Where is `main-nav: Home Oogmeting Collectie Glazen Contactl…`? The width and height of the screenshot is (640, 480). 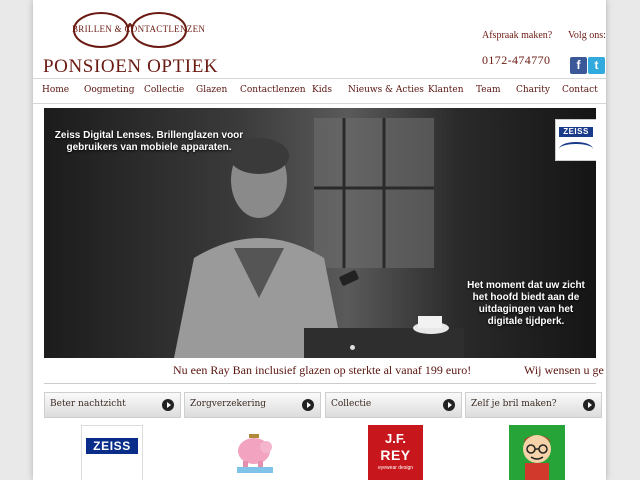 main-nav: Home Oogmeting Collectie Glazen Contactl… is located at coordinates (319, 91).